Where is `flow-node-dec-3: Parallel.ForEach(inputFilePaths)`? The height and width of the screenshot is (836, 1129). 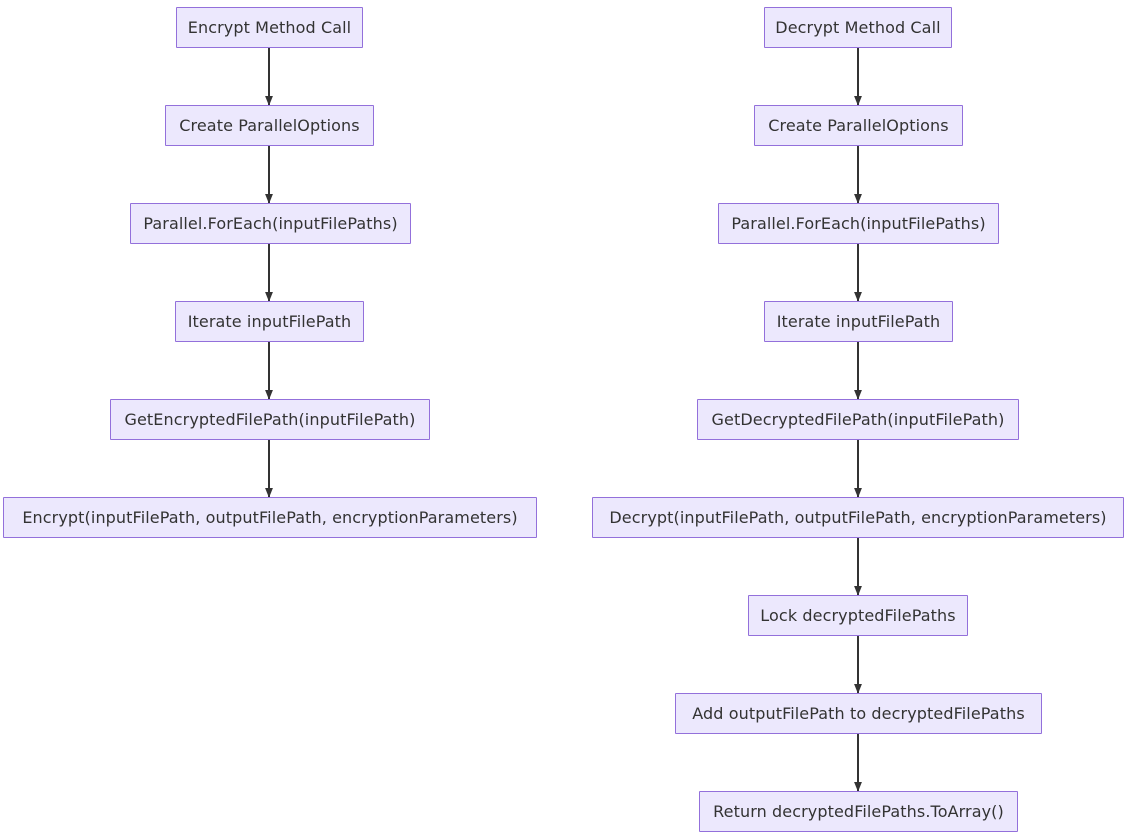
flow-node-dec-3: Parallel.ForEach(inputFilePaths) is located at coordinates (858, 223).